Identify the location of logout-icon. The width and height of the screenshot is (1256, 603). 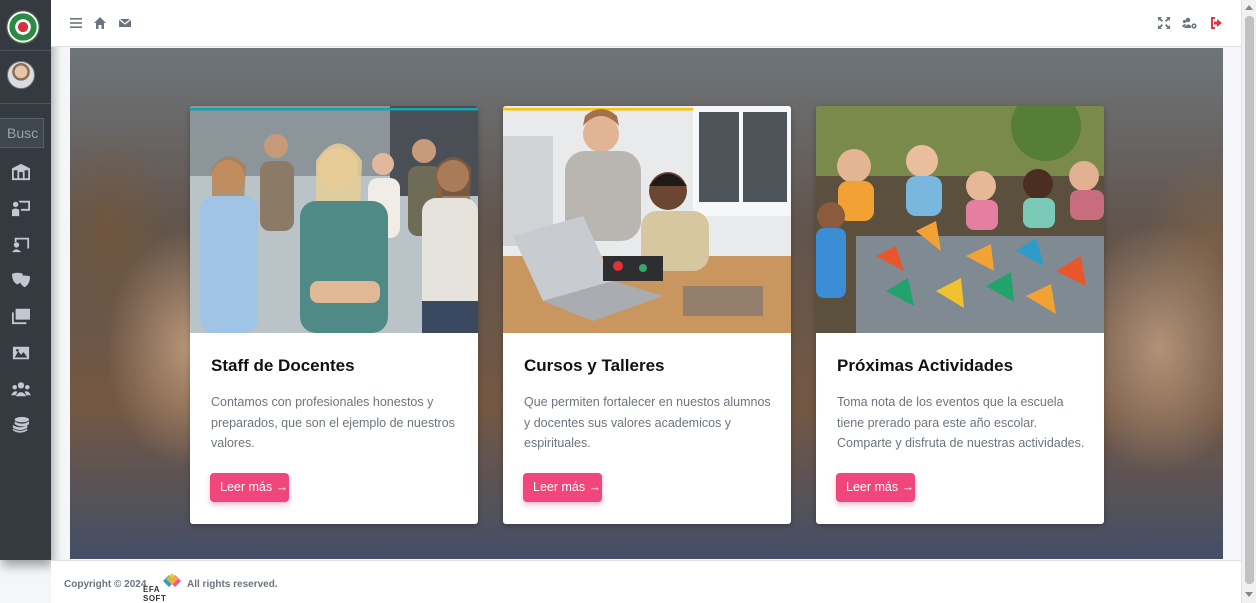
(1216, 23).